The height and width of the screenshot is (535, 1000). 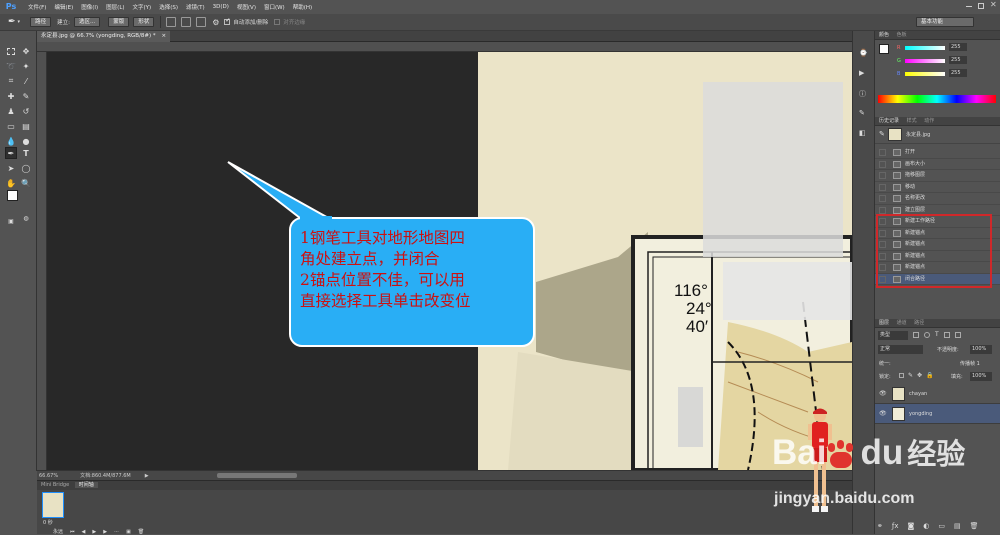 What do you see at coordinates (11, 66) in the screenshot?
I see `lasso-tool-icon: ➰` at bounding box center [11, 66].